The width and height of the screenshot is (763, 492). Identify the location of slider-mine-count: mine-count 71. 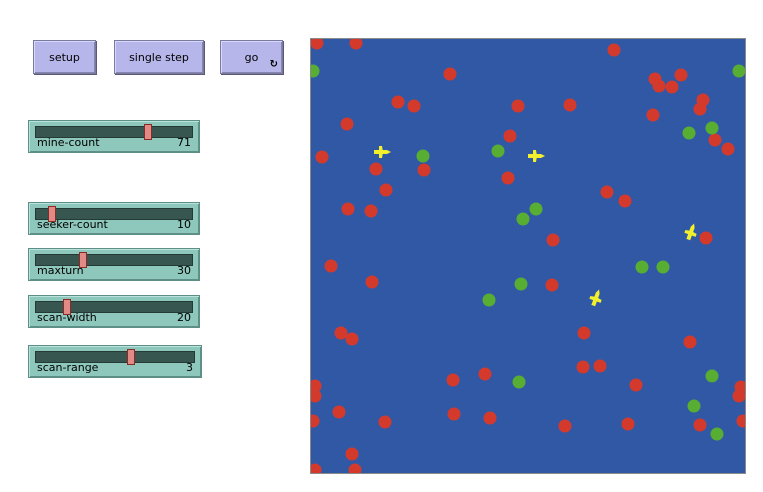
(114, 136).